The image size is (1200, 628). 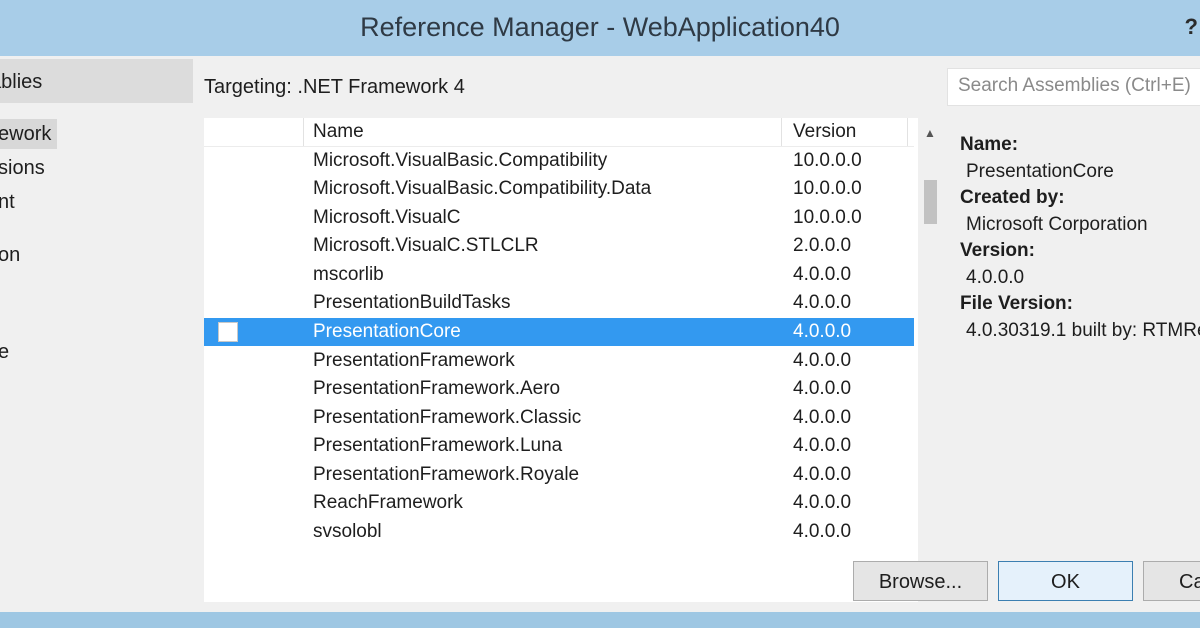 I want to click on detail-version-label: Version:, so click(x=997, y=250).